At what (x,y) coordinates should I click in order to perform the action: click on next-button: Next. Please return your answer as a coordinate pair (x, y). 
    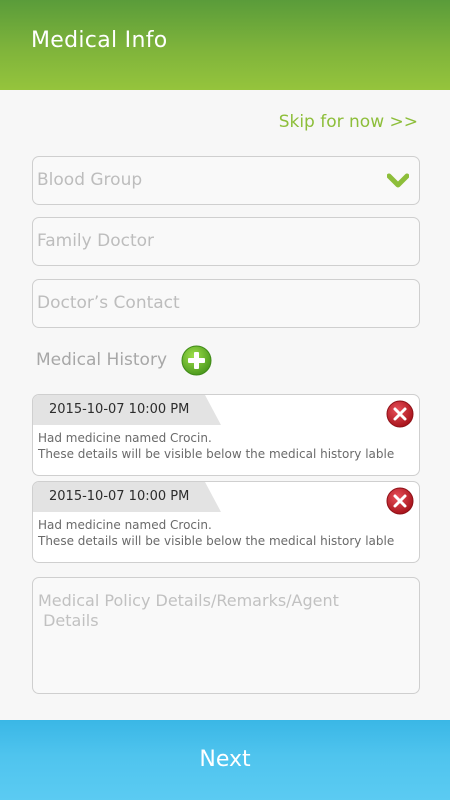
    Looking at the image, I should click on (225, 760).